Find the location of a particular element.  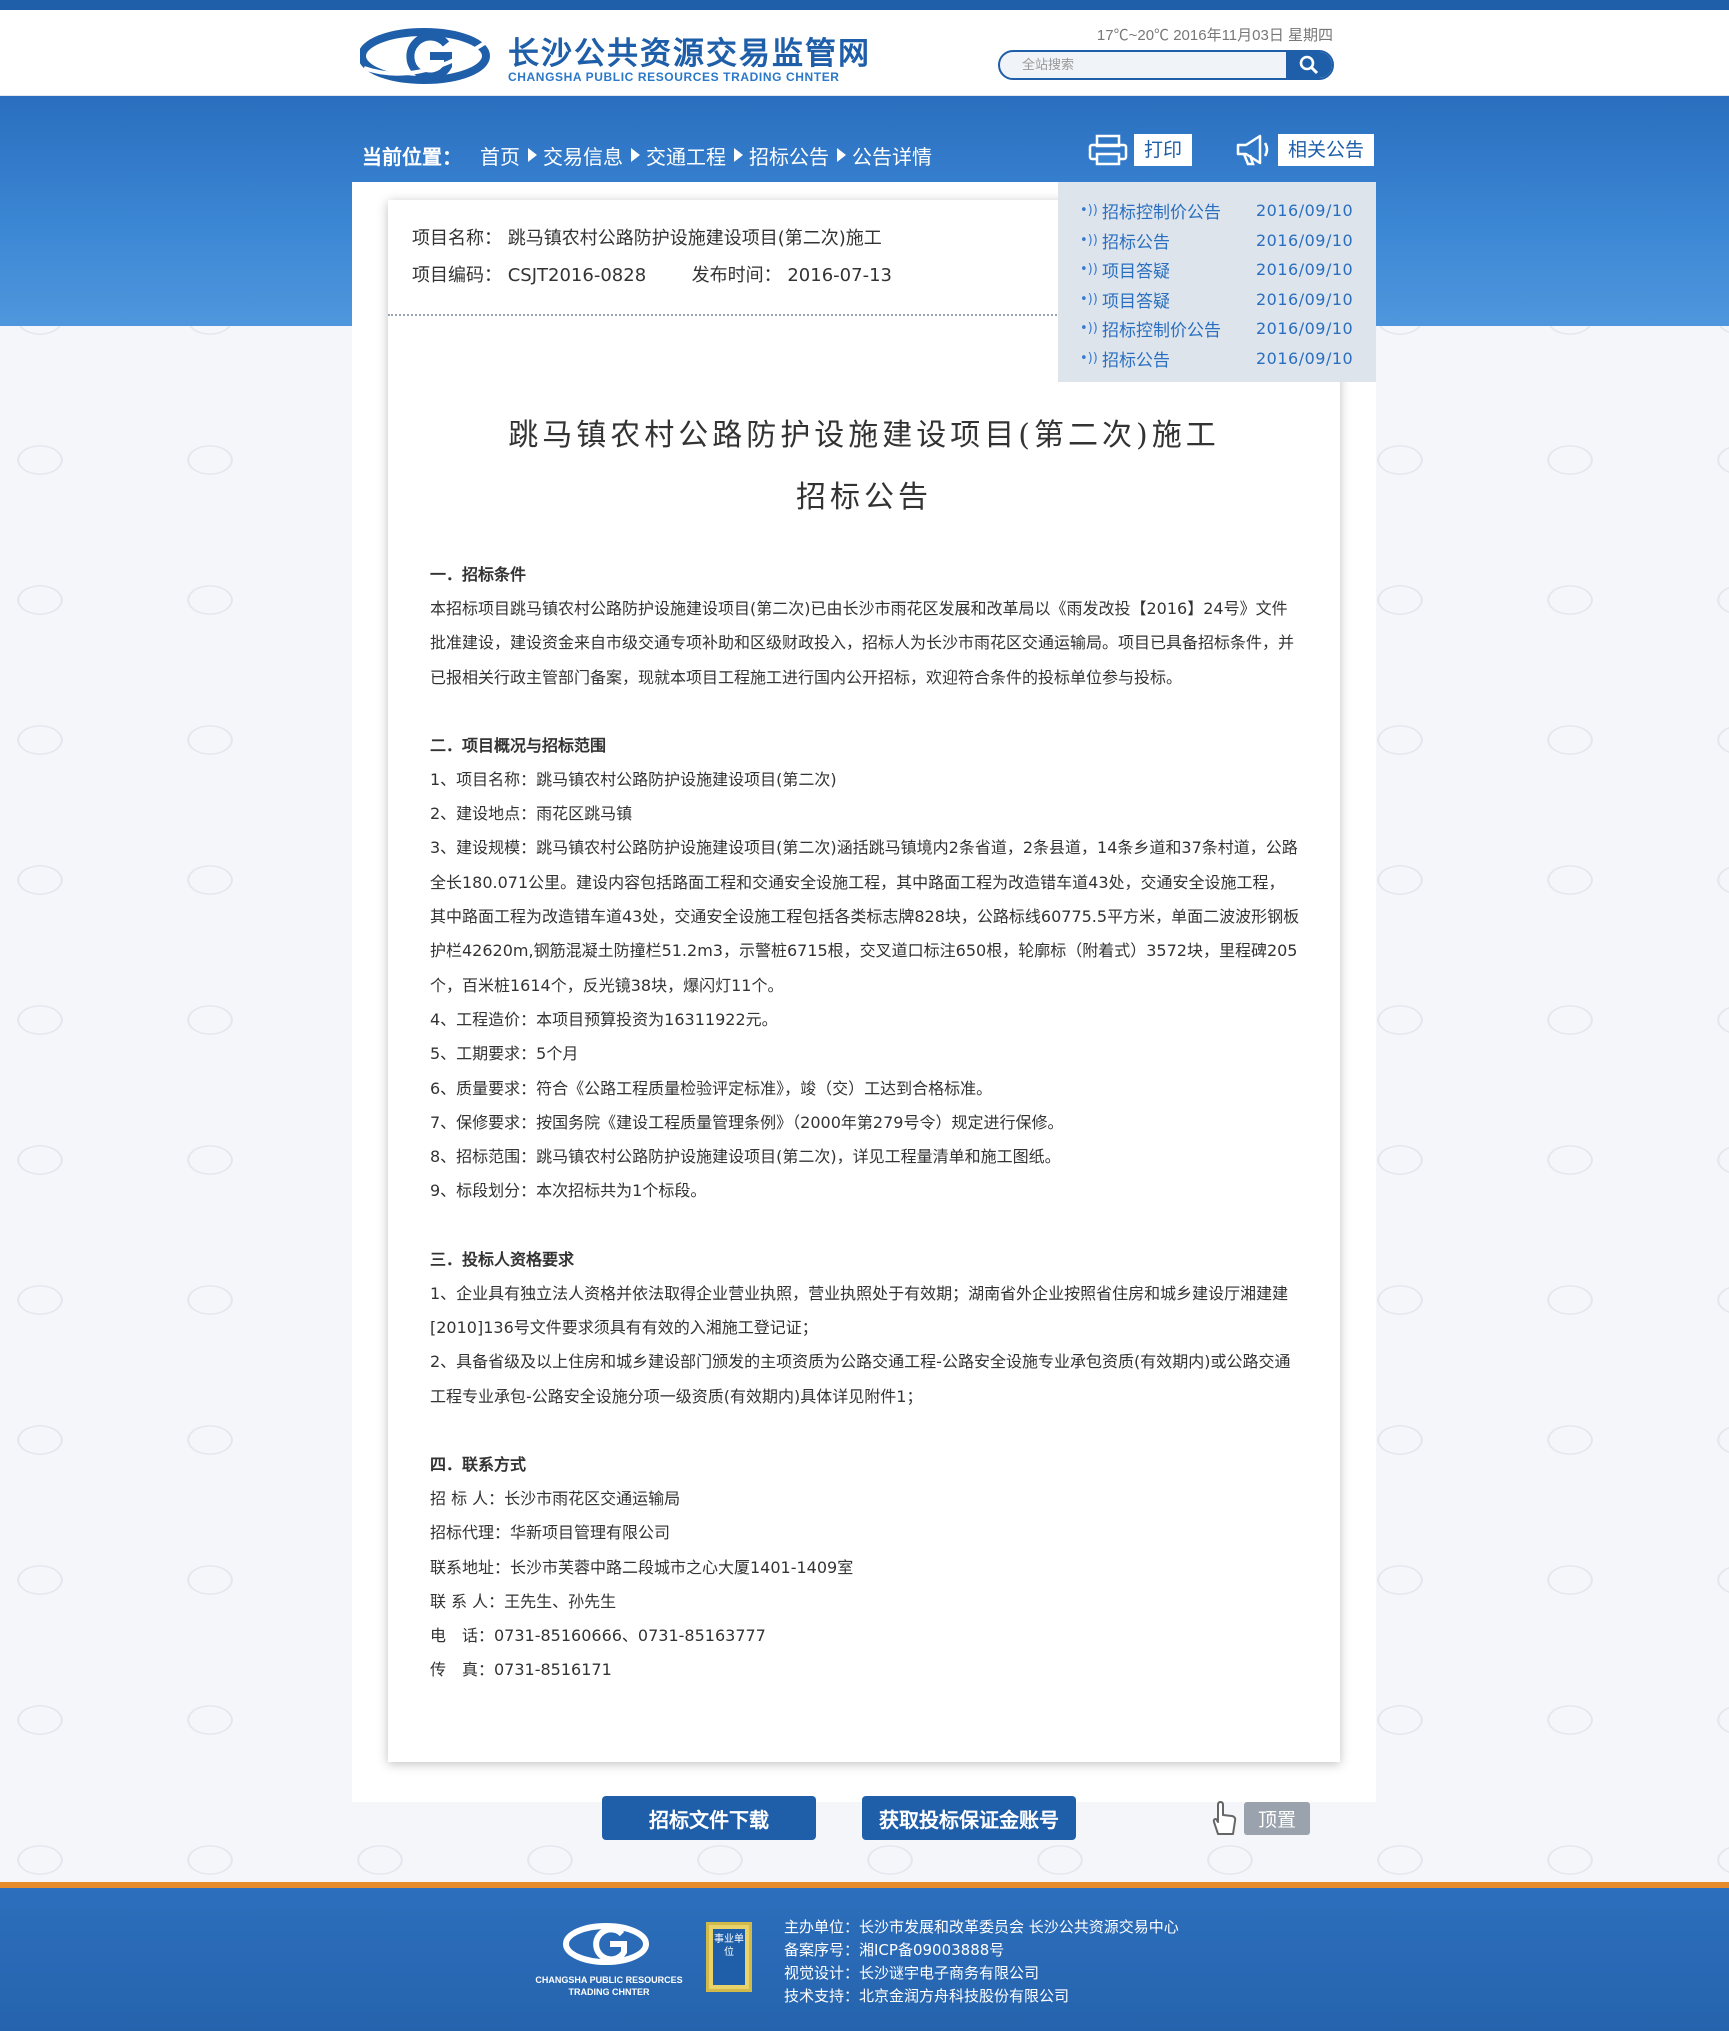

footer-logo: CHANGSHA PUBLIC RESOURCES TRADING CHNTER is located at coordinates (609, 1960).